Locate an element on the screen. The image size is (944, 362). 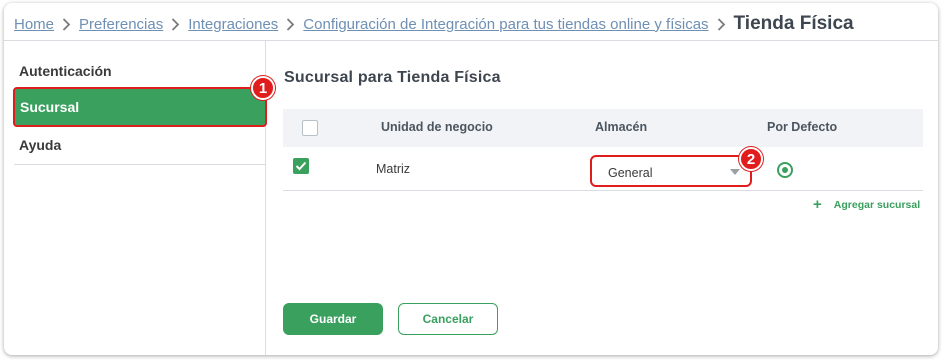
sidebar-divider is located at coordinates (140, 164).